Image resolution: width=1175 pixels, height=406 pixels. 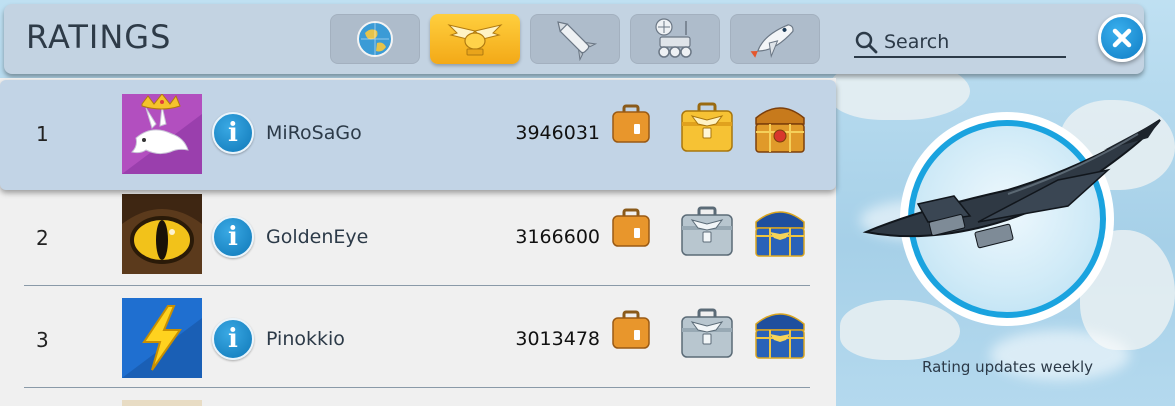 What do you see at coordinates (866, 42) in the screenshot?
I see `search-icon` at bounding box center [866, 42].